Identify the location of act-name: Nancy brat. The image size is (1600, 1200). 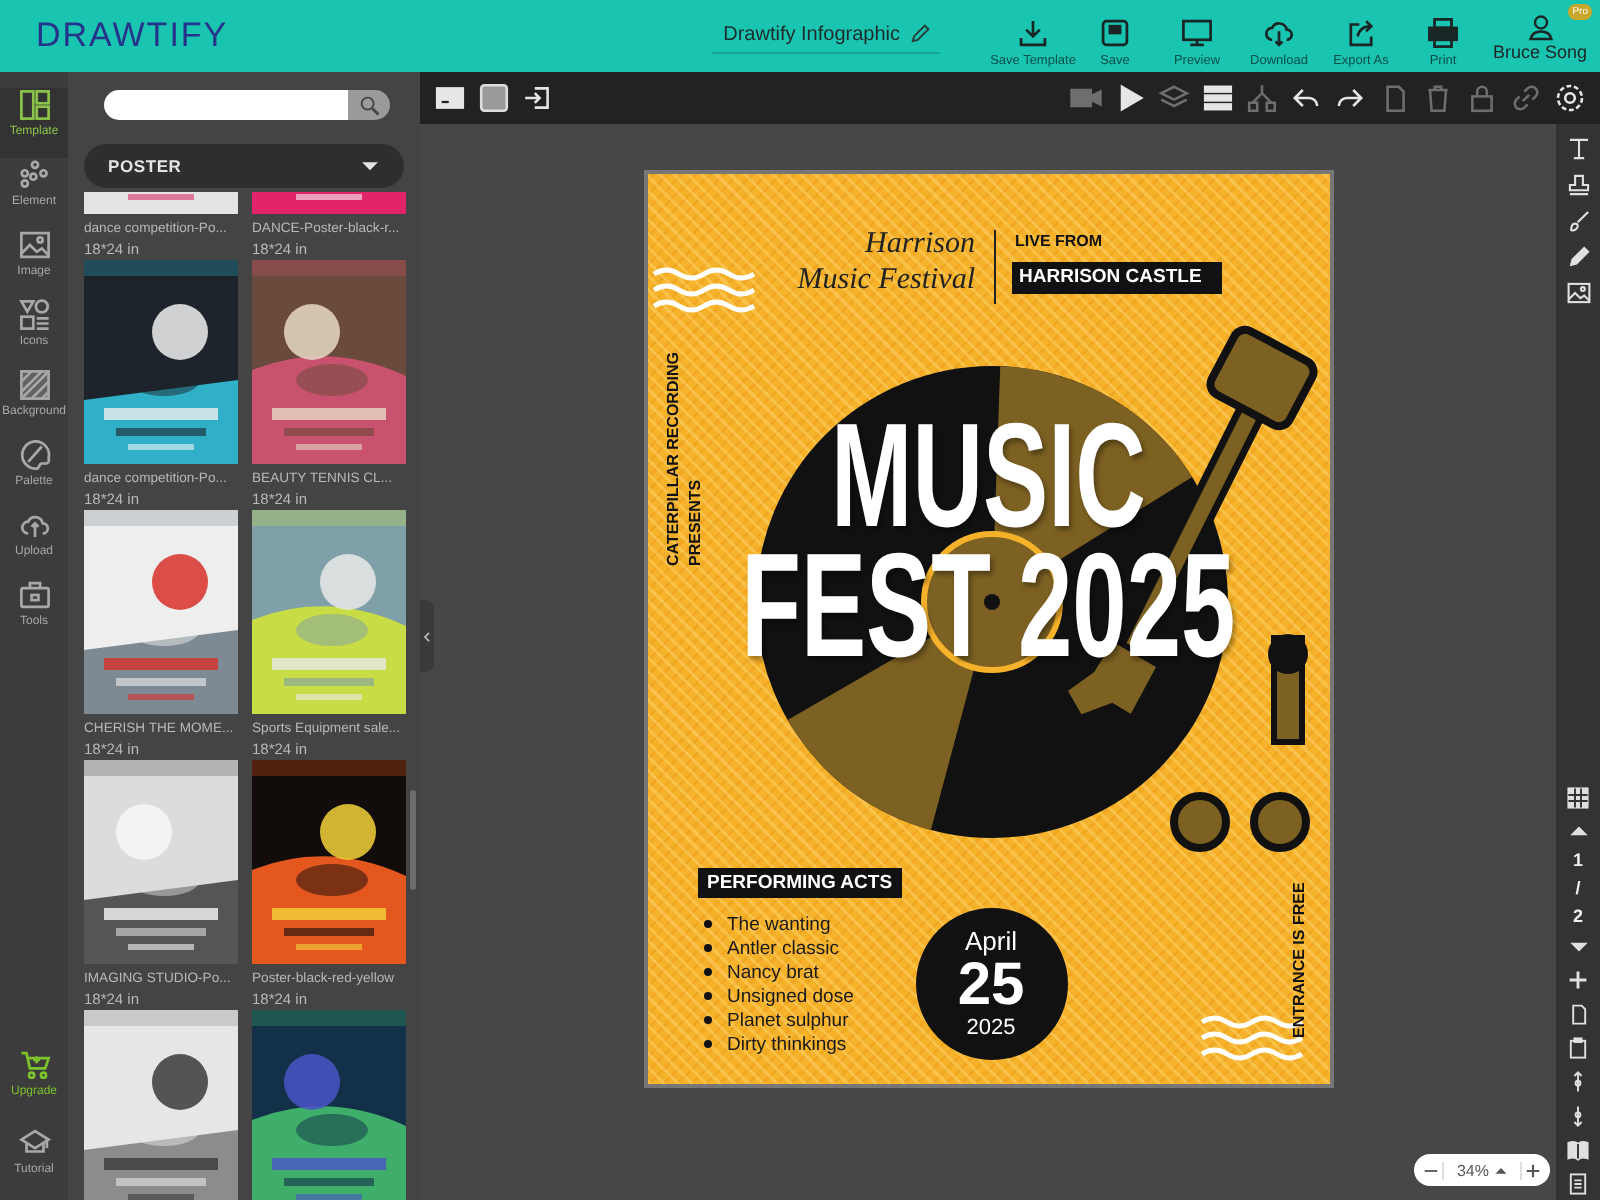
(773, 972).